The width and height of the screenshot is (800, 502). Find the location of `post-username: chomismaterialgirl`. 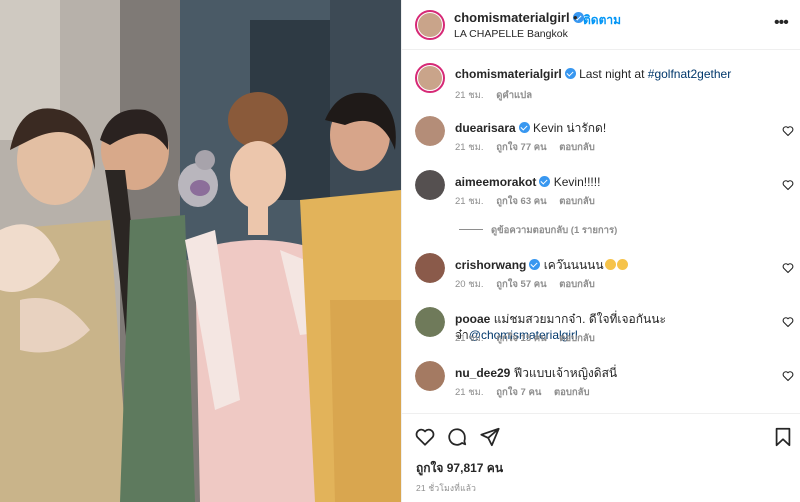

post-username: chomismaterialgirl is located at coordinates (519, 17).